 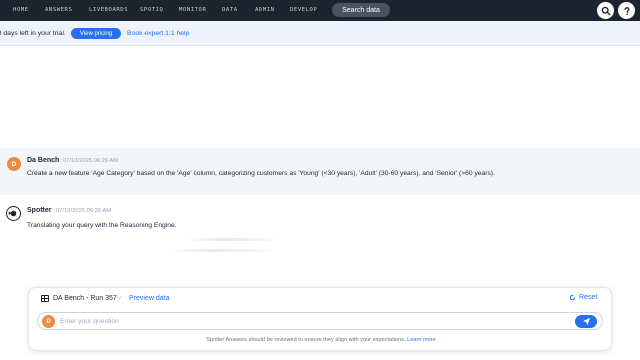 I want to click on question-input-box: D, so click(x=320, y=321).